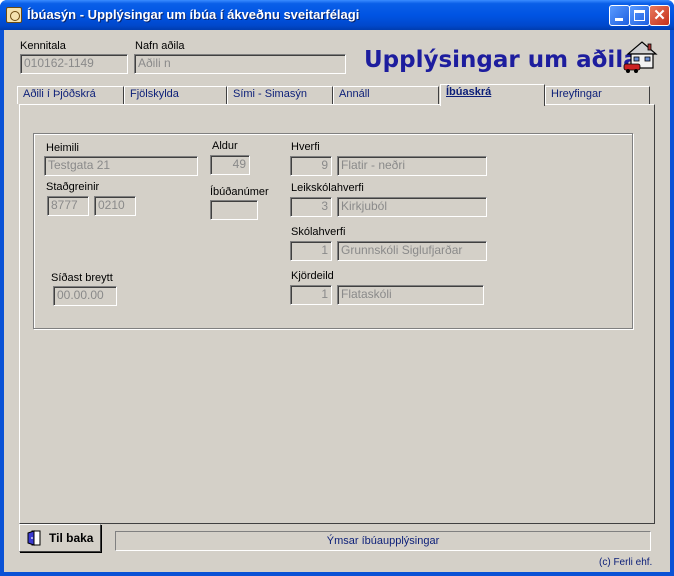 The image size is (674, 576). I want to click on leikskolahverfi-name-field: Kirkjuból, so click(412, 207).